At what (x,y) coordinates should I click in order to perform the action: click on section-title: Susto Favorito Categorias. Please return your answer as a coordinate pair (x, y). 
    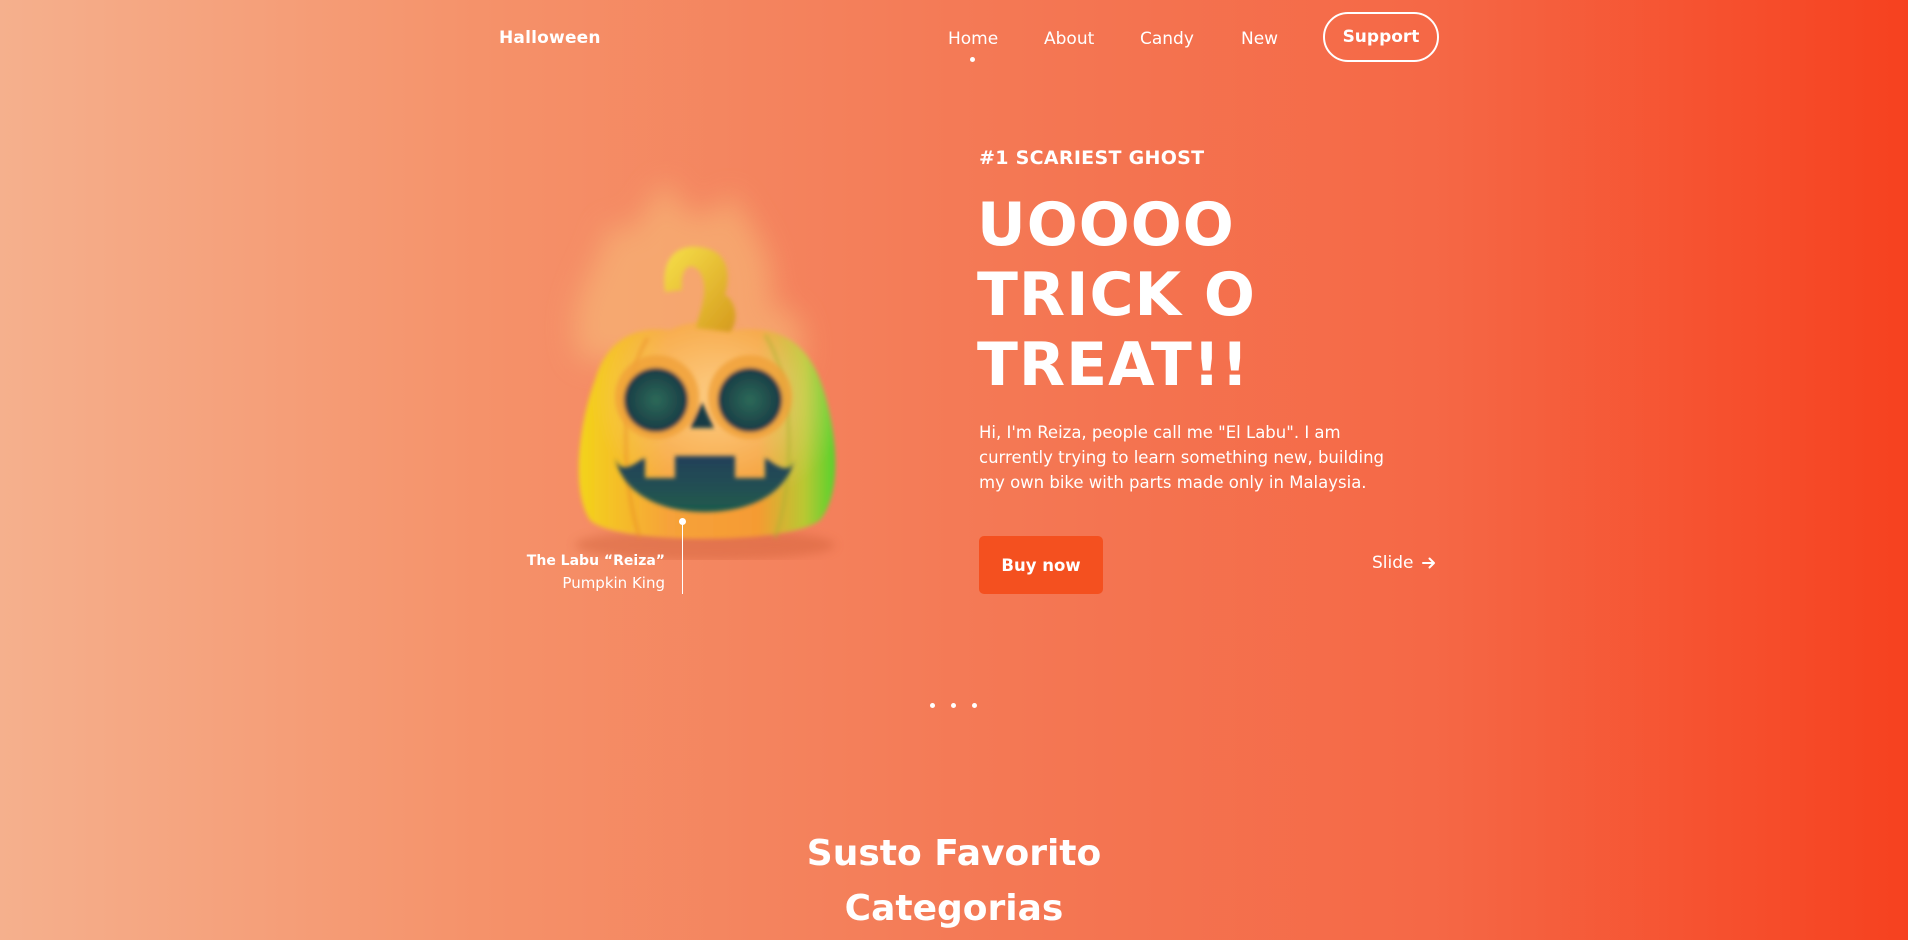
    Looking at the image, I should click on (954, 881).